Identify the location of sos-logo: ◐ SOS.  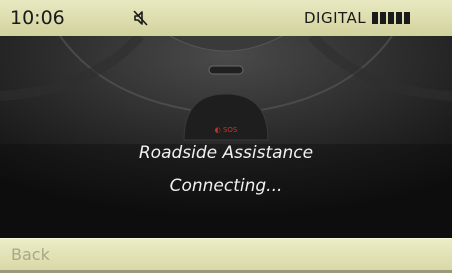
(226, 130).